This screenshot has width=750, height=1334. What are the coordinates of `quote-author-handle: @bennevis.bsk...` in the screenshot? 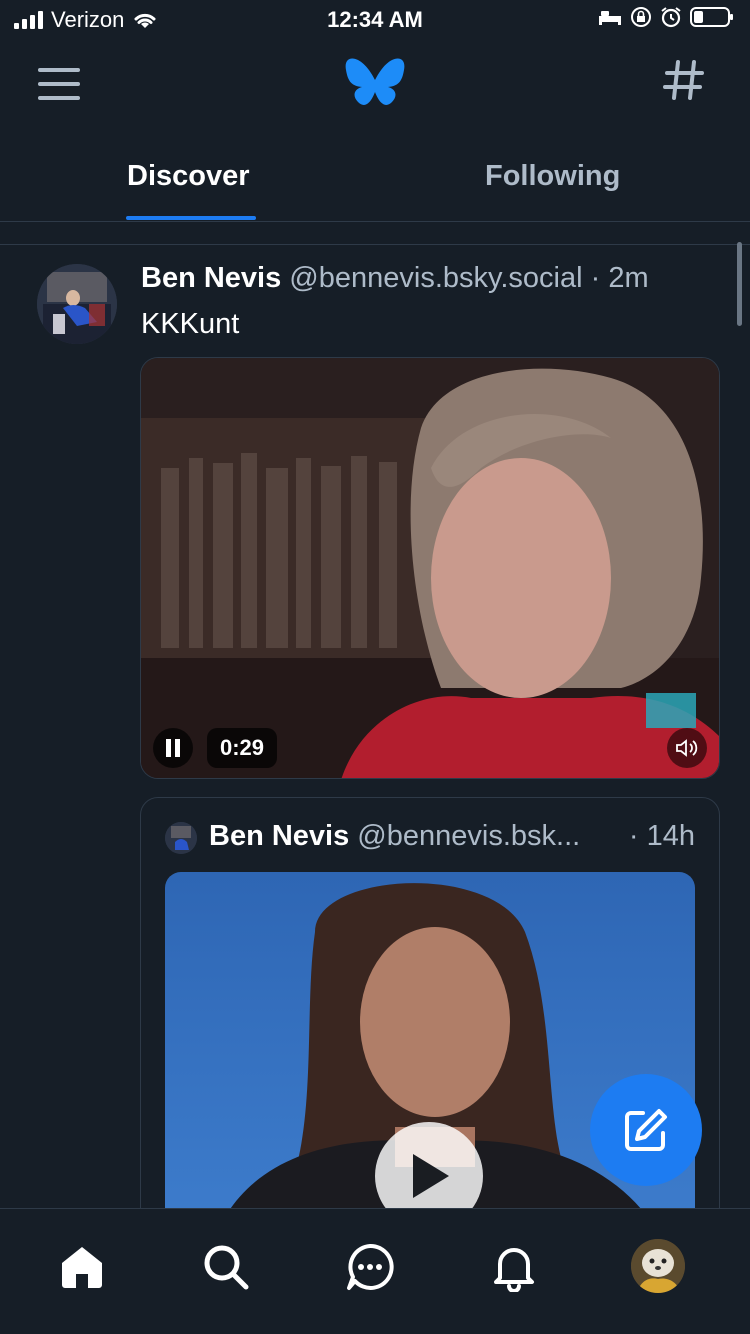 It's located at (468, 836).